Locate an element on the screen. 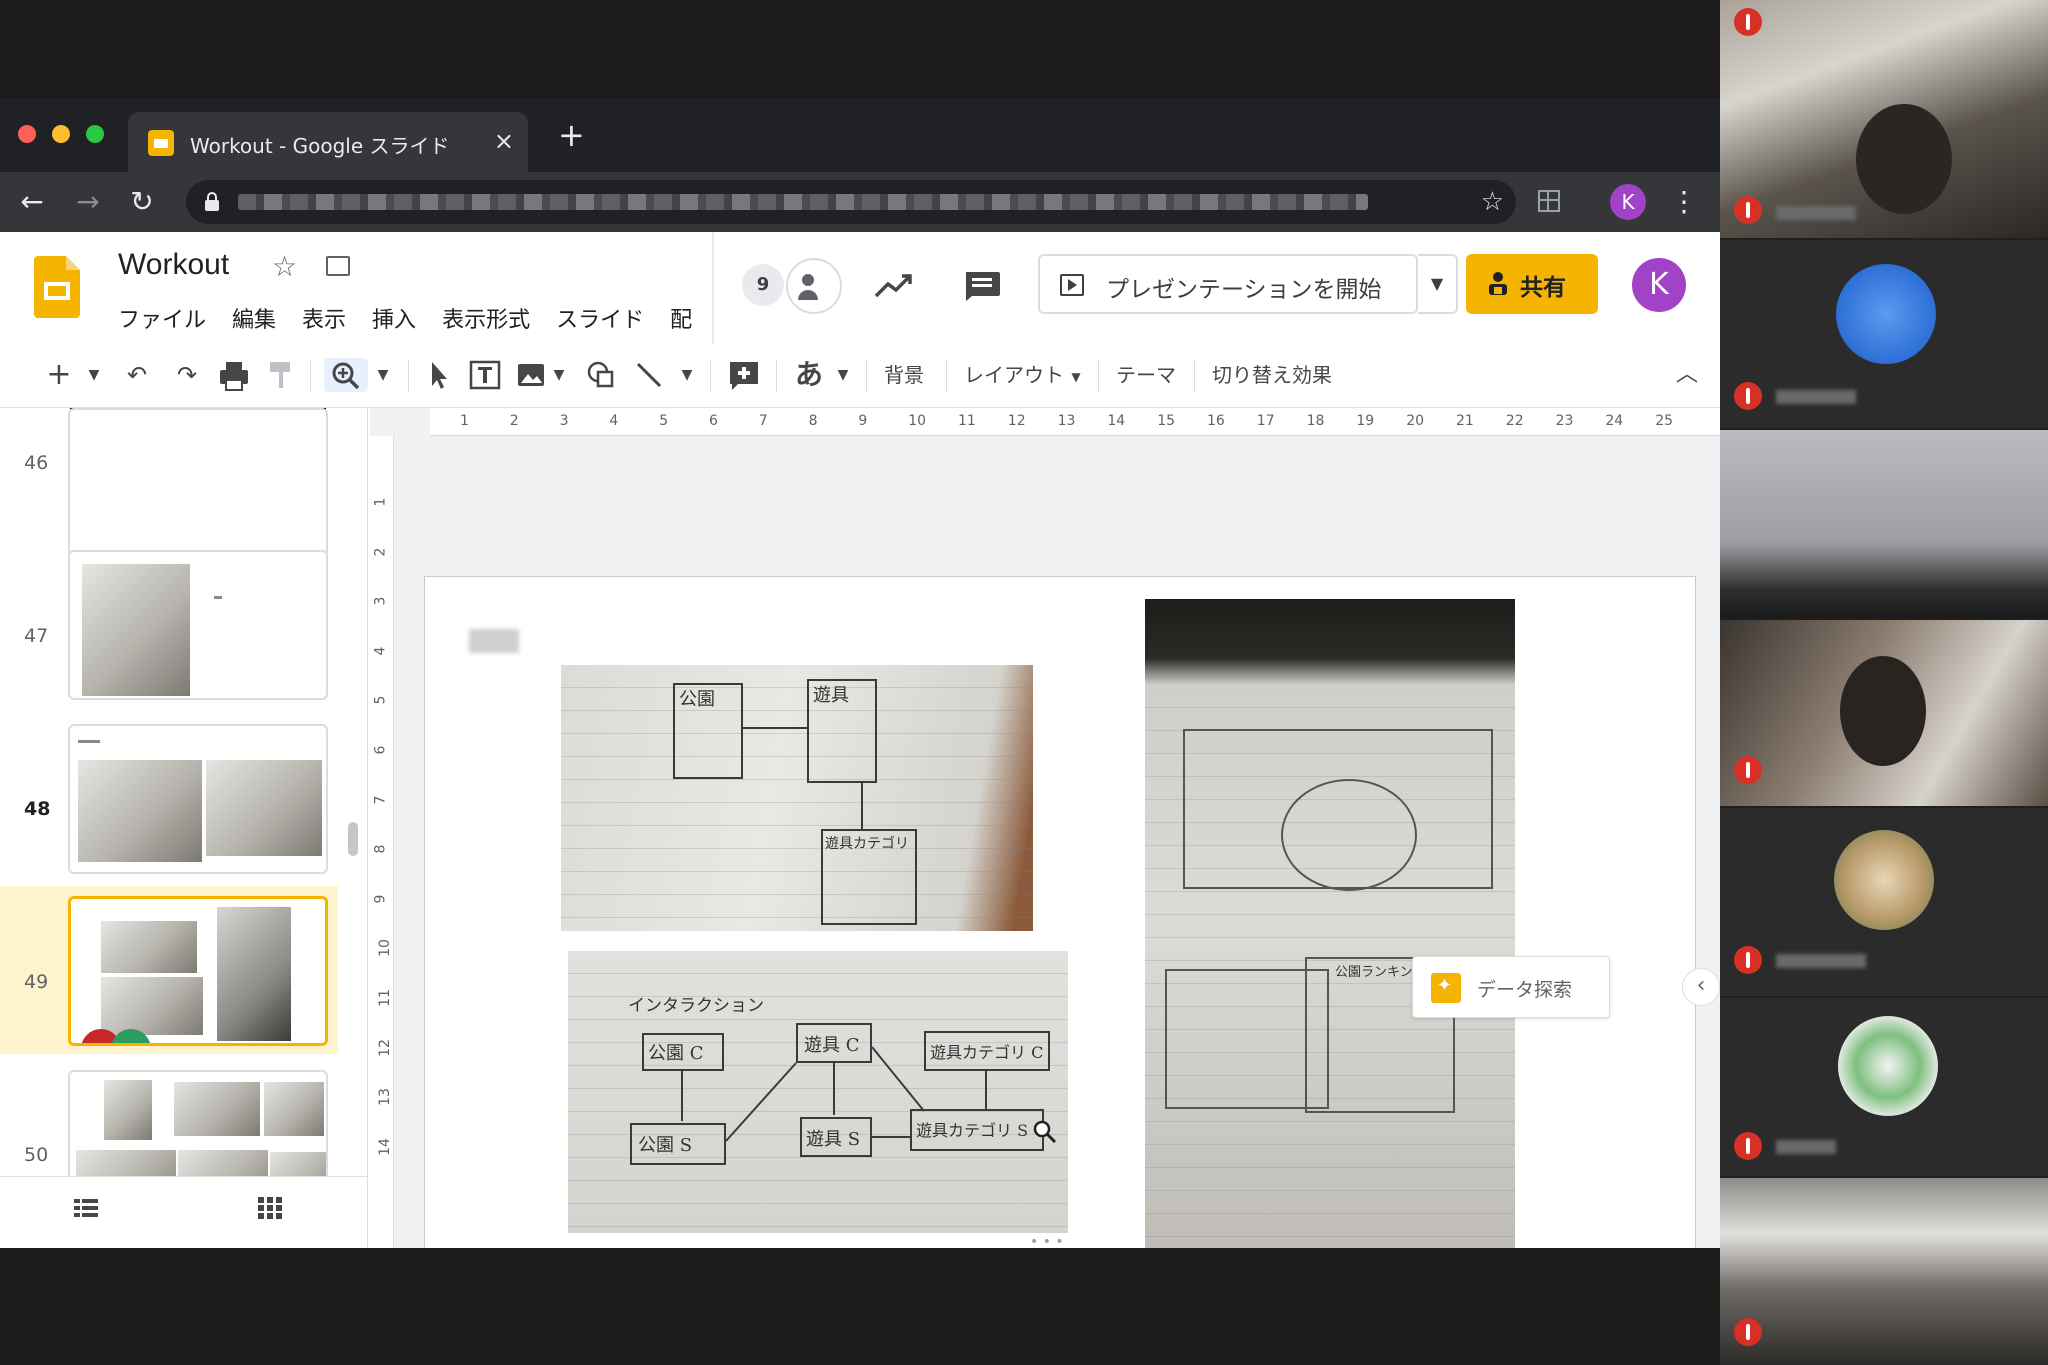 Image resolution: width=2048 pixels, height=1365 pixels. filmstrip-scrollbar is located at coordinates (353, 839).